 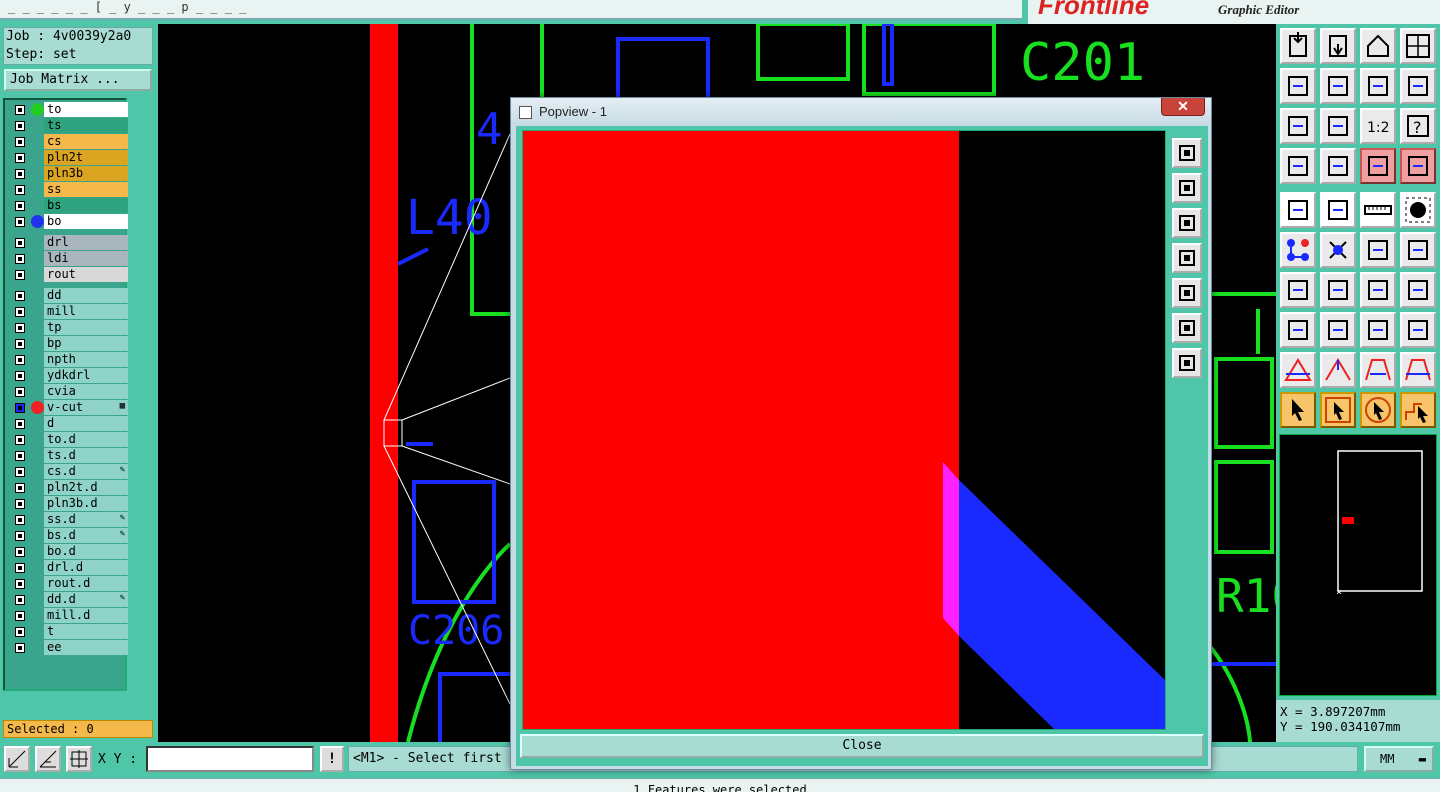 I want to click on layer-row-pln2t: pln2t, so click(x=68, y=157).